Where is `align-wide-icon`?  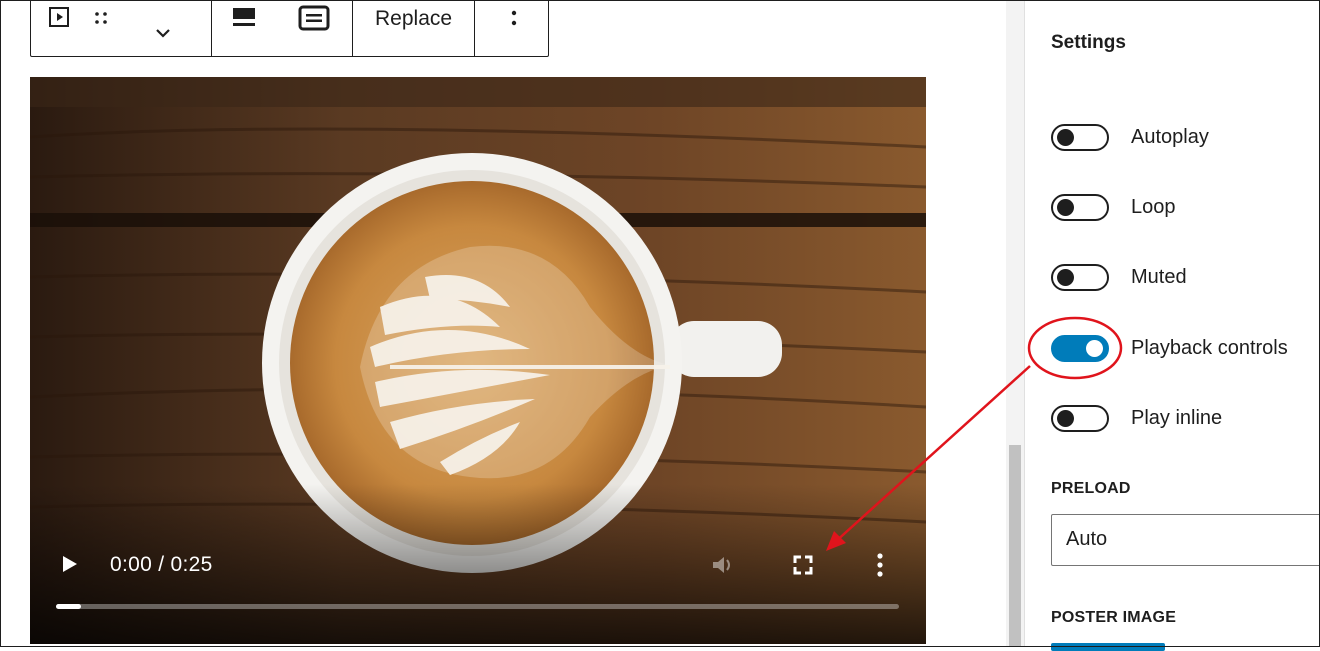
align-wide-icon is located at coordinates (244, 28).